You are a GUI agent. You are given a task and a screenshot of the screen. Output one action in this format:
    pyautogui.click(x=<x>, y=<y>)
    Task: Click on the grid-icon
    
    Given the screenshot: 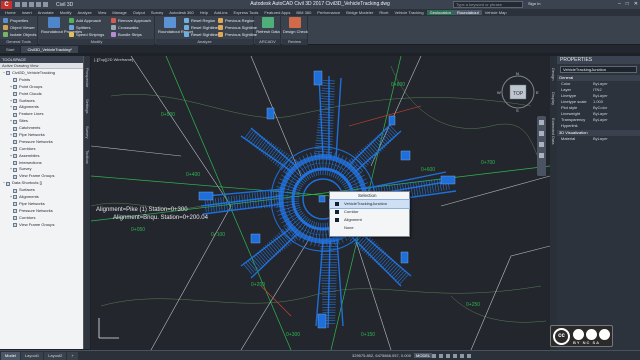 What is the action you would take?
    pyautogui.click(x=434, y=356)
    